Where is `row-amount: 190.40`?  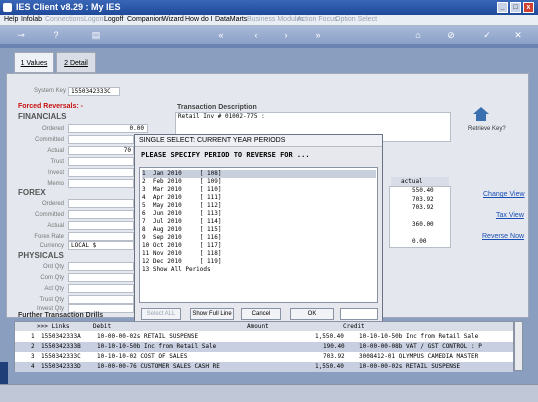 row-amount: 190.40 is located at coordinates (334, 346).